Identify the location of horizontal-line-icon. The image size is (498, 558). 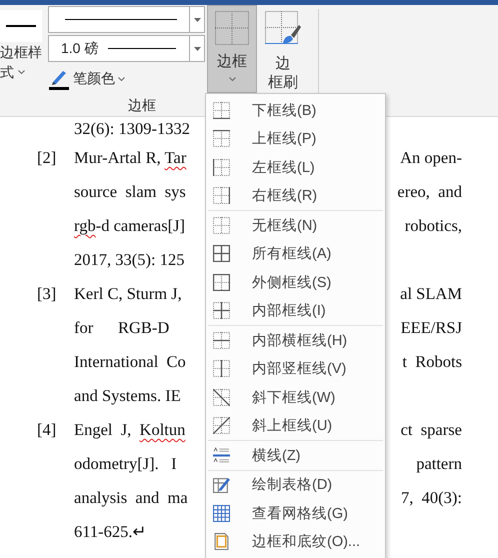
(221, 455).